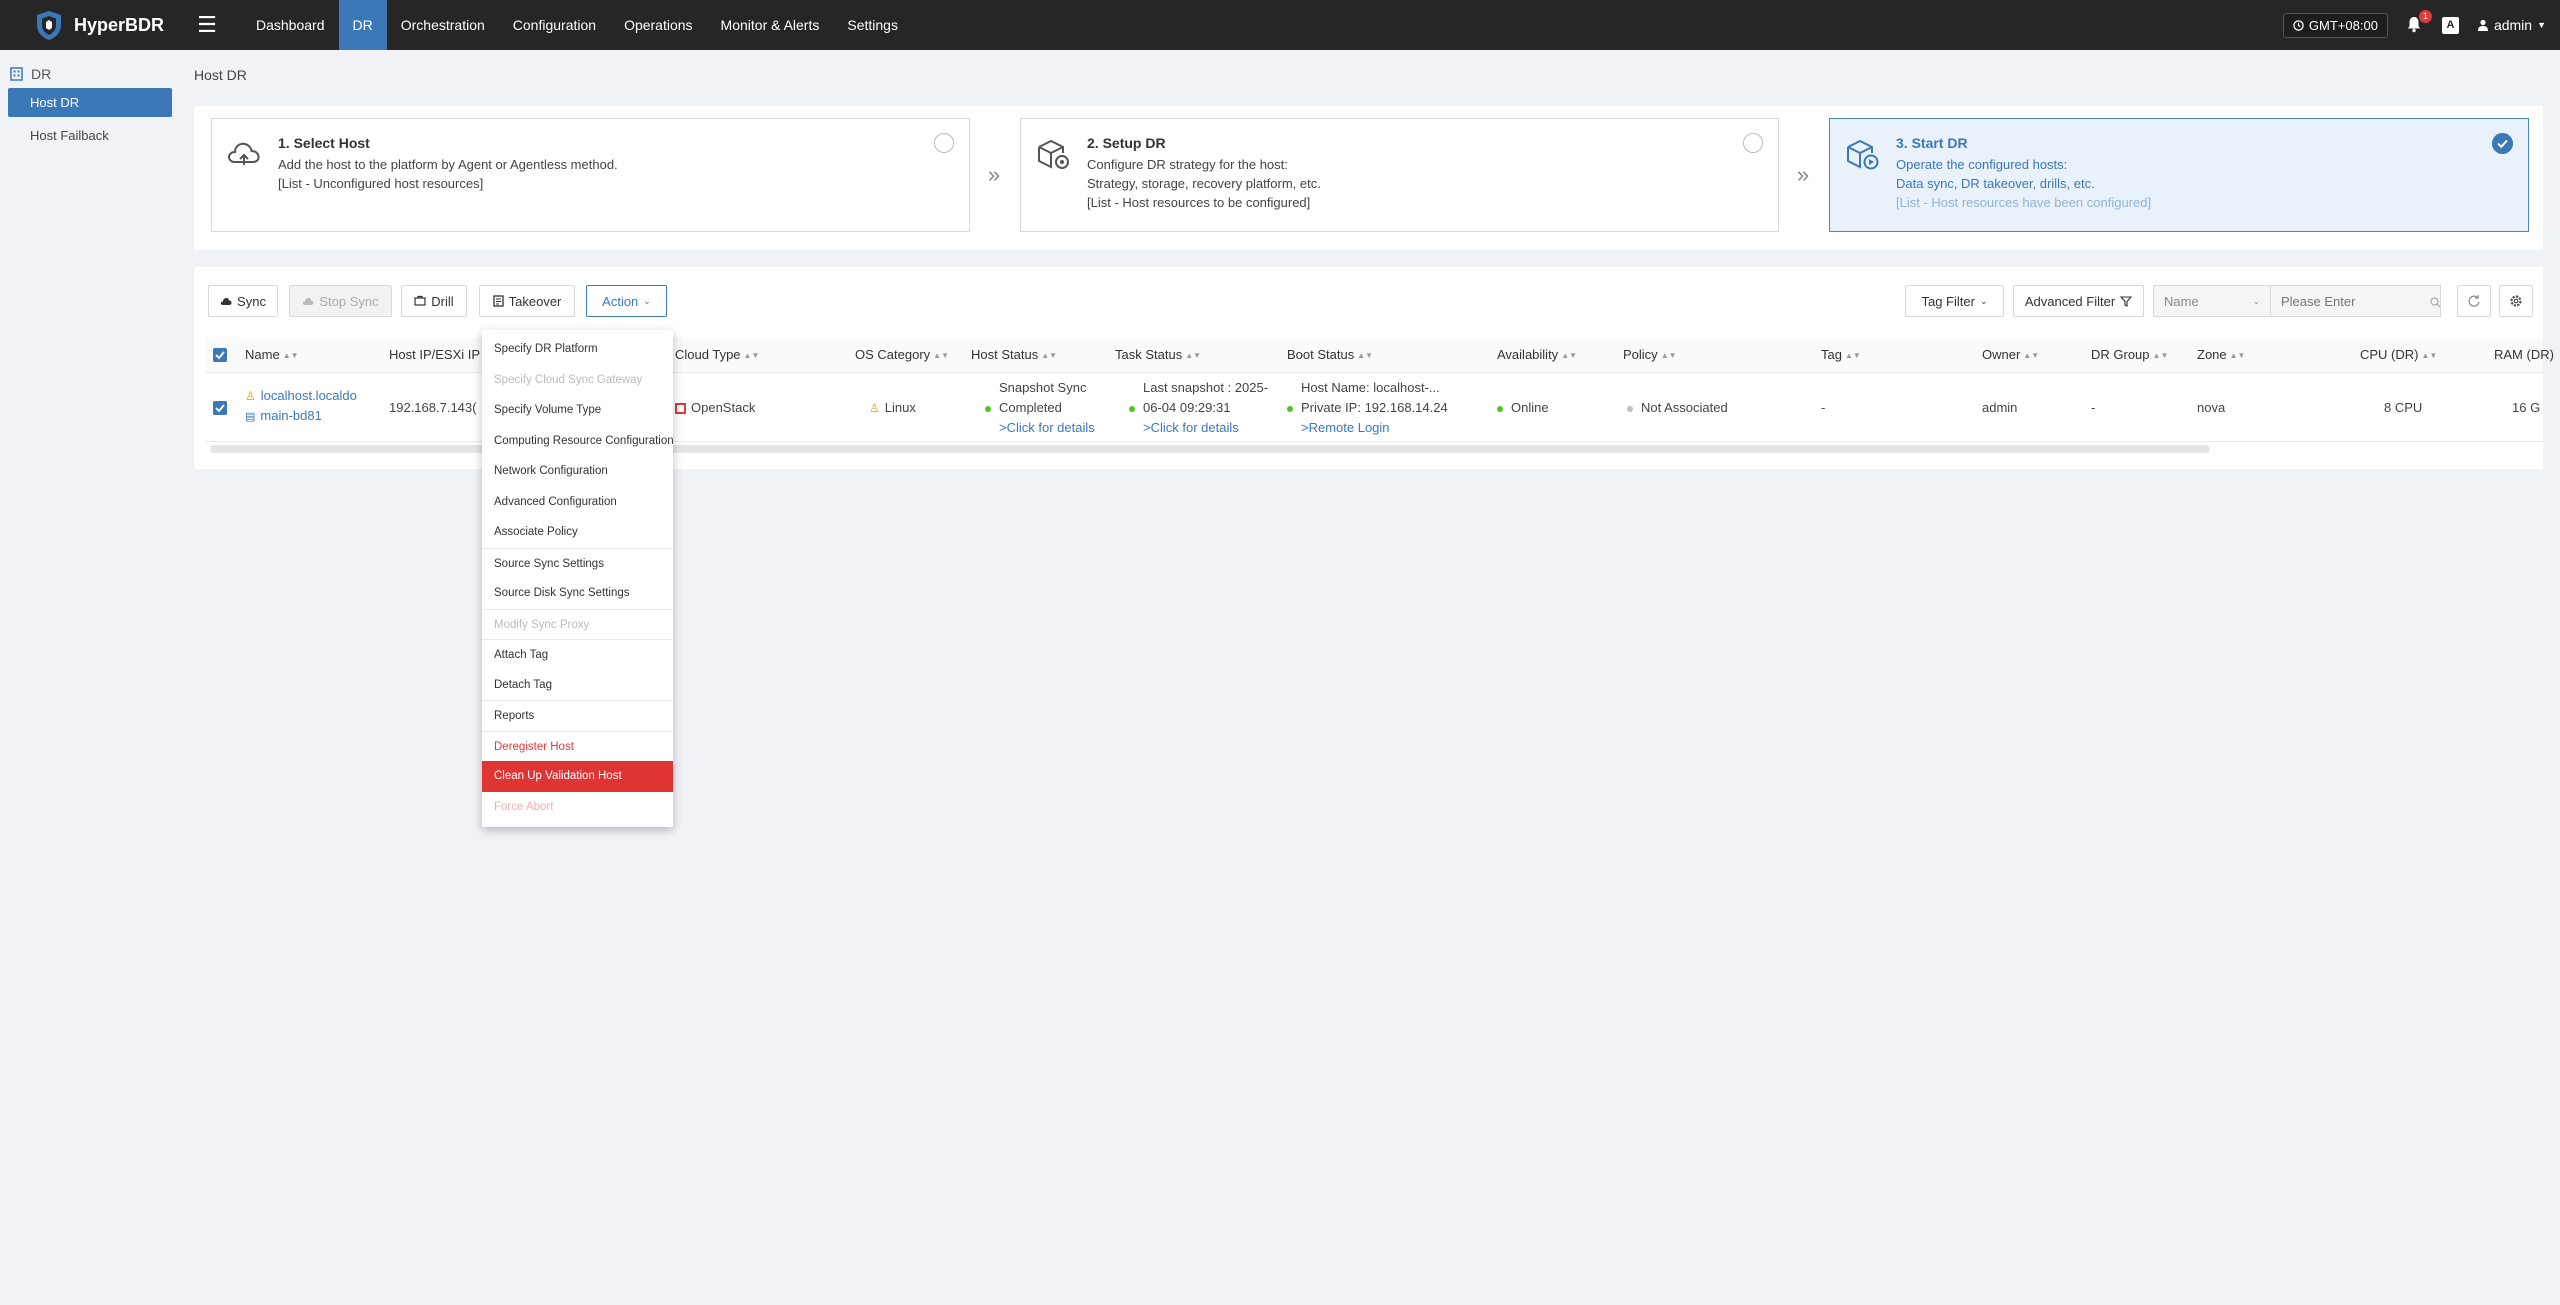  I want to click on column-header-policy: Policy ▲▼, so click(1650, 355).